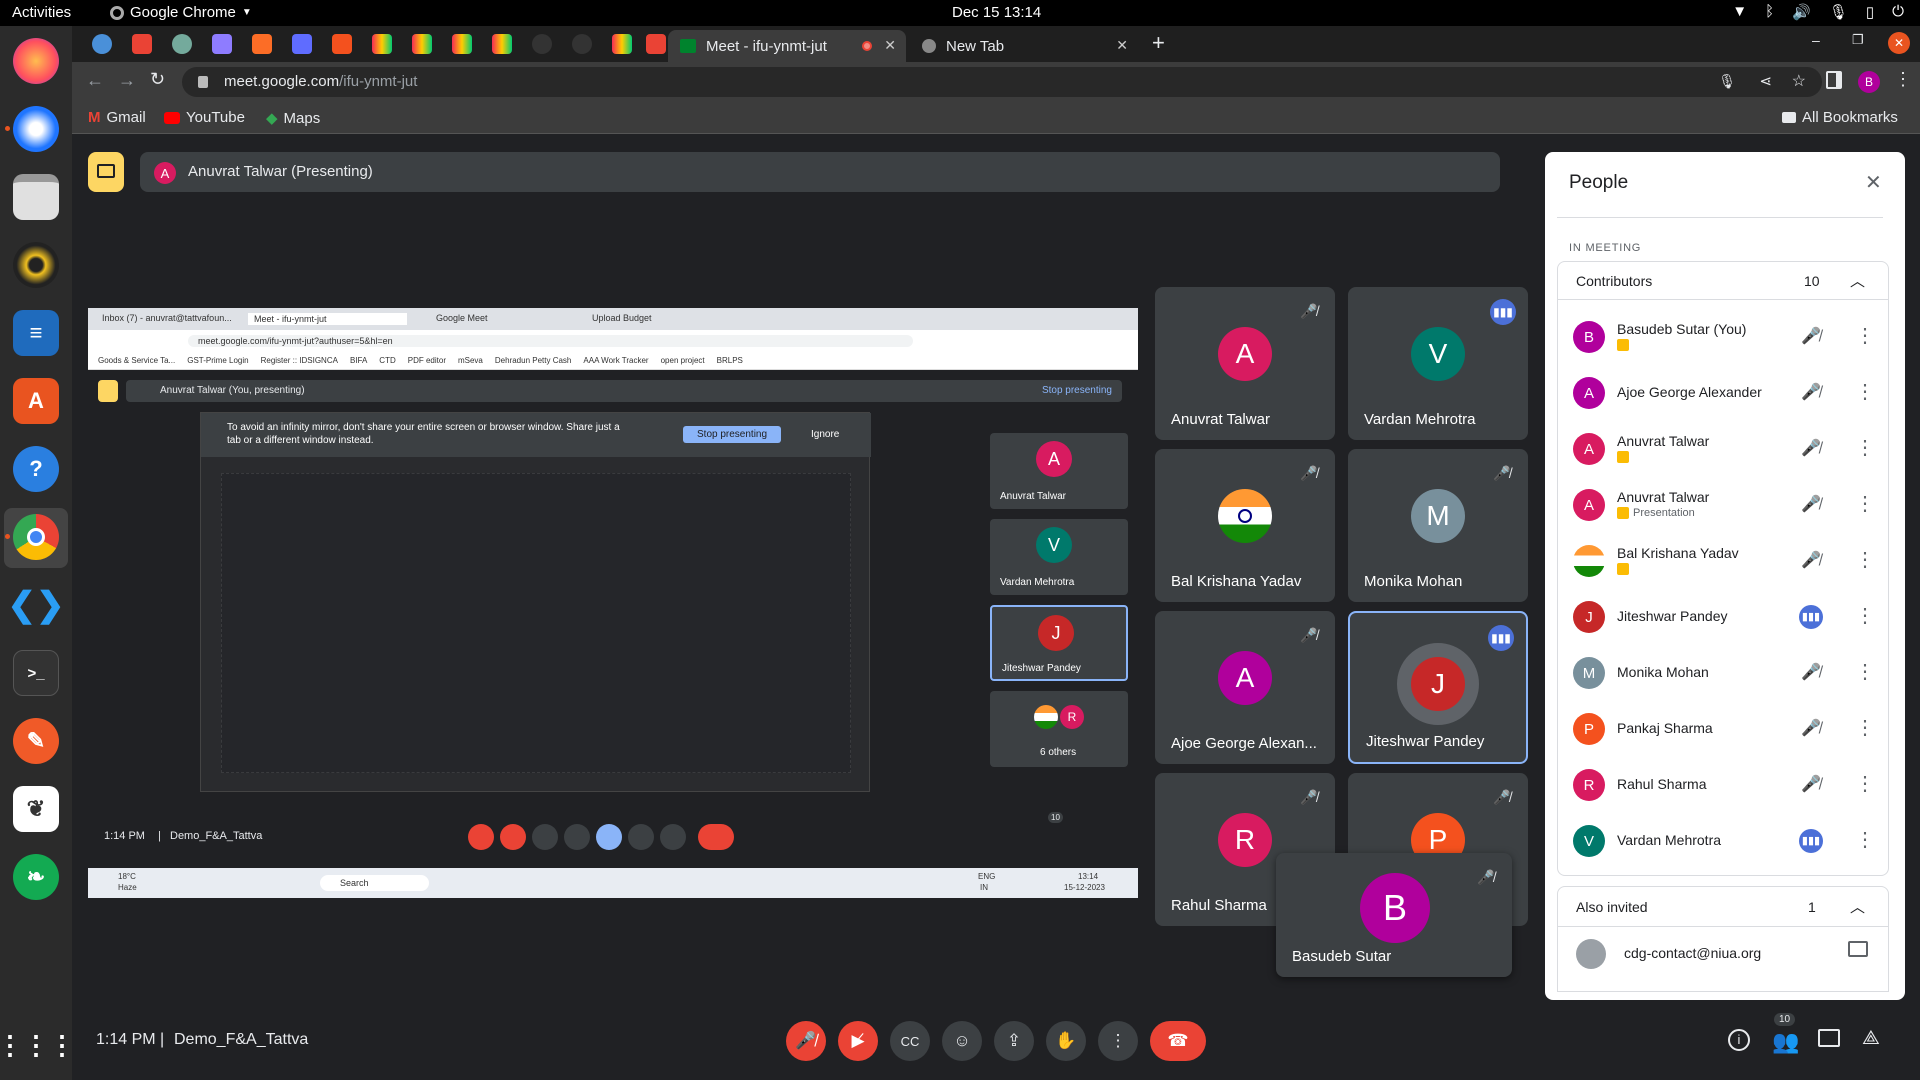 The width and height of the screenshot is (1920, 1080). I want to click on mongodb-compass-icon: ❧, so click(36, 877).